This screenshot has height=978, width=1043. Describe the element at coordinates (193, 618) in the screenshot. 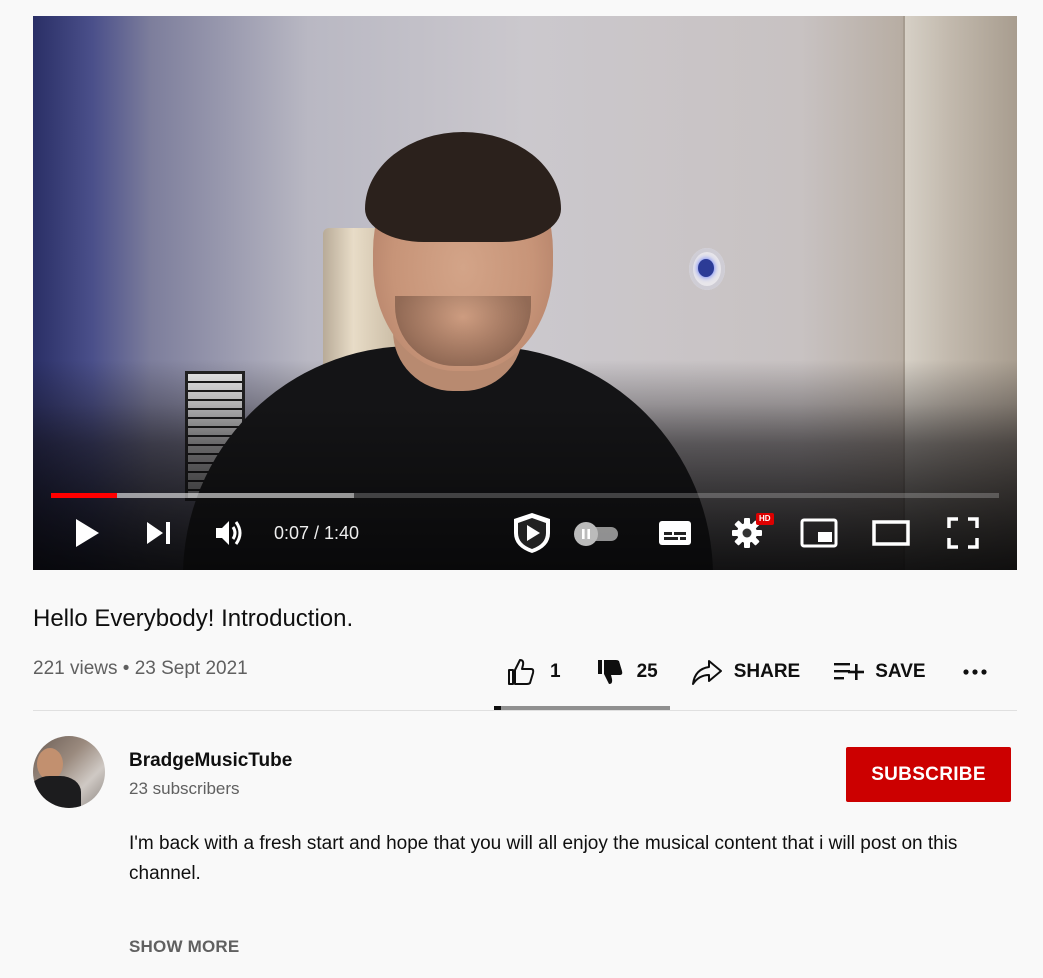

I see `video-title: Hello Everybody! Introduction.` at that location.